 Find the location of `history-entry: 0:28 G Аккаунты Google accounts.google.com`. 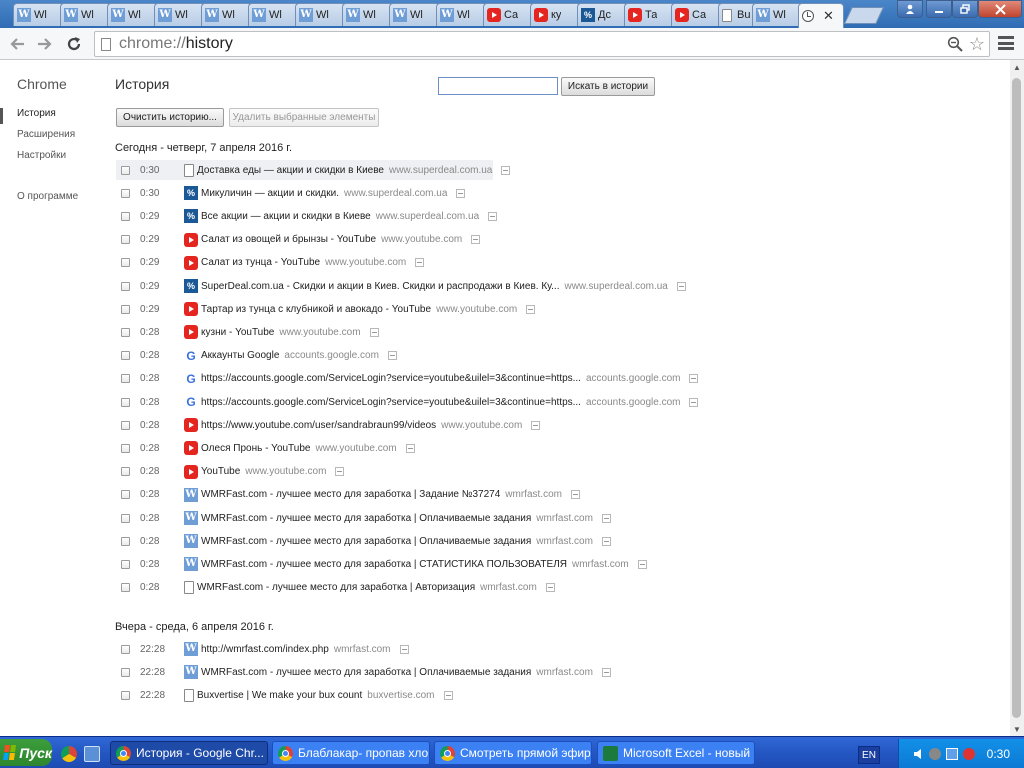

history-entry: 0:28 G Аккаунты Google accounts.google.com is located at coordinates (256, 356).